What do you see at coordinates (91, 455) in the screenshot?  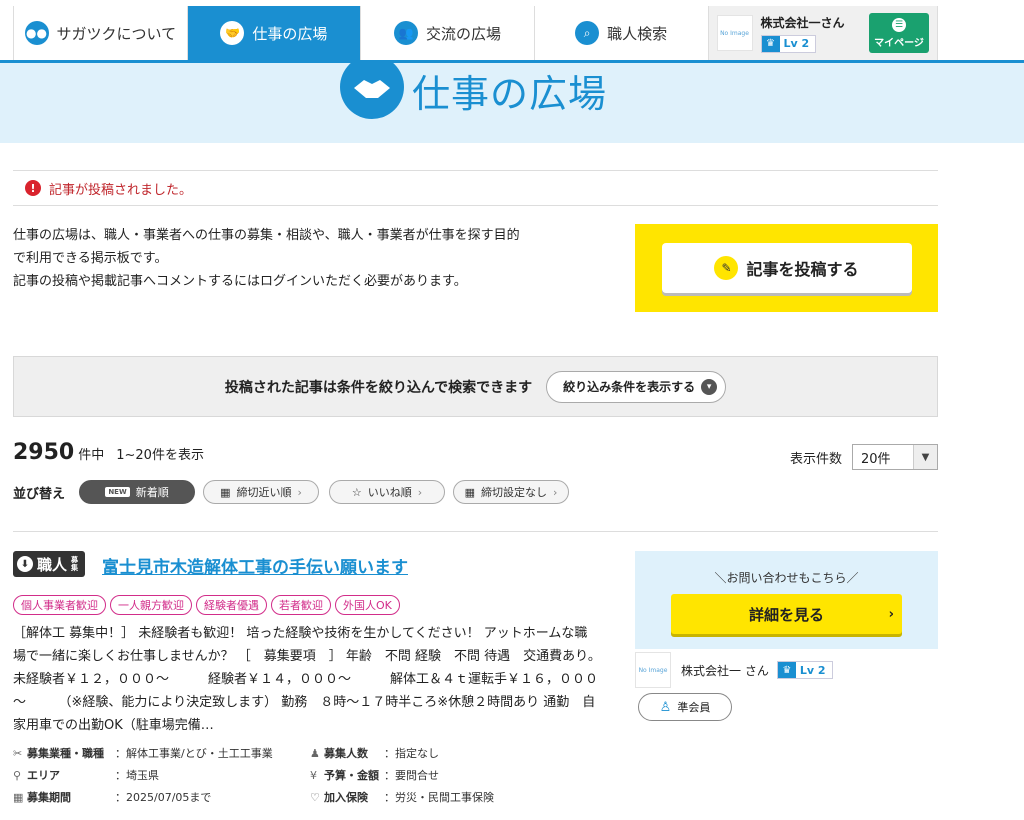 I see `count-unit: 件中` at bounding box center [91, 455].